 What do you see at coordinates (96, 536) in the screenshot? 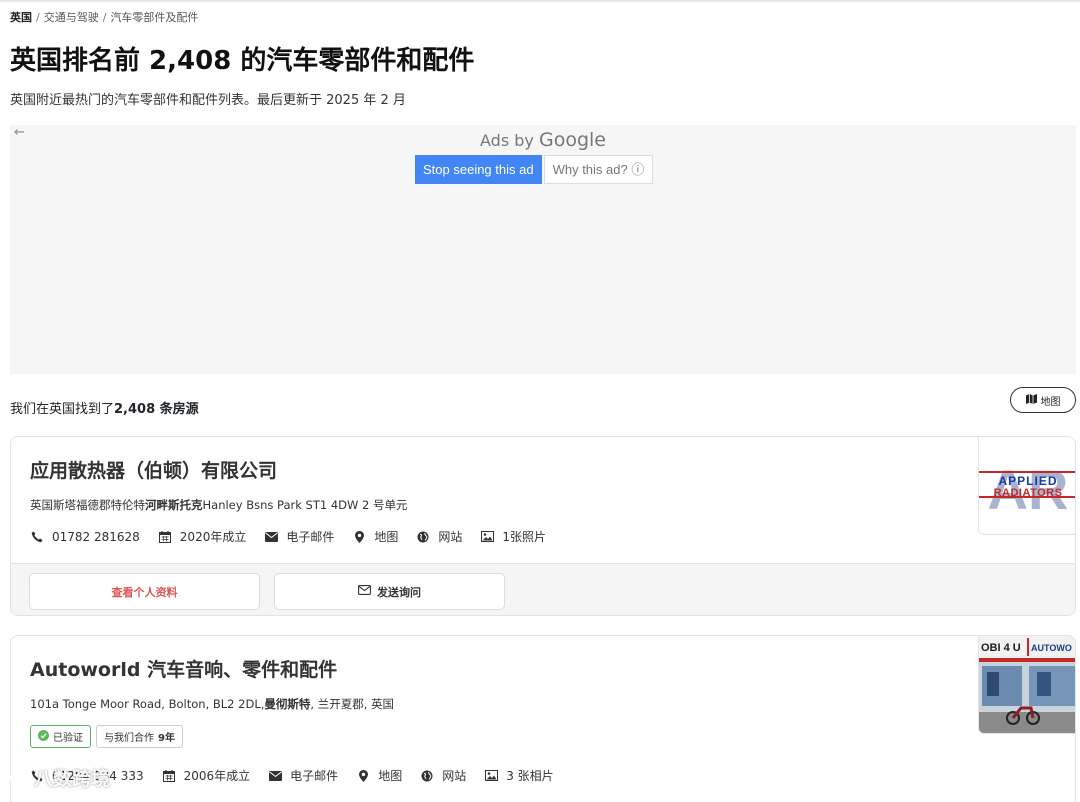
I see `phone-number: 01782 281628` at bounding box center [96, 536].